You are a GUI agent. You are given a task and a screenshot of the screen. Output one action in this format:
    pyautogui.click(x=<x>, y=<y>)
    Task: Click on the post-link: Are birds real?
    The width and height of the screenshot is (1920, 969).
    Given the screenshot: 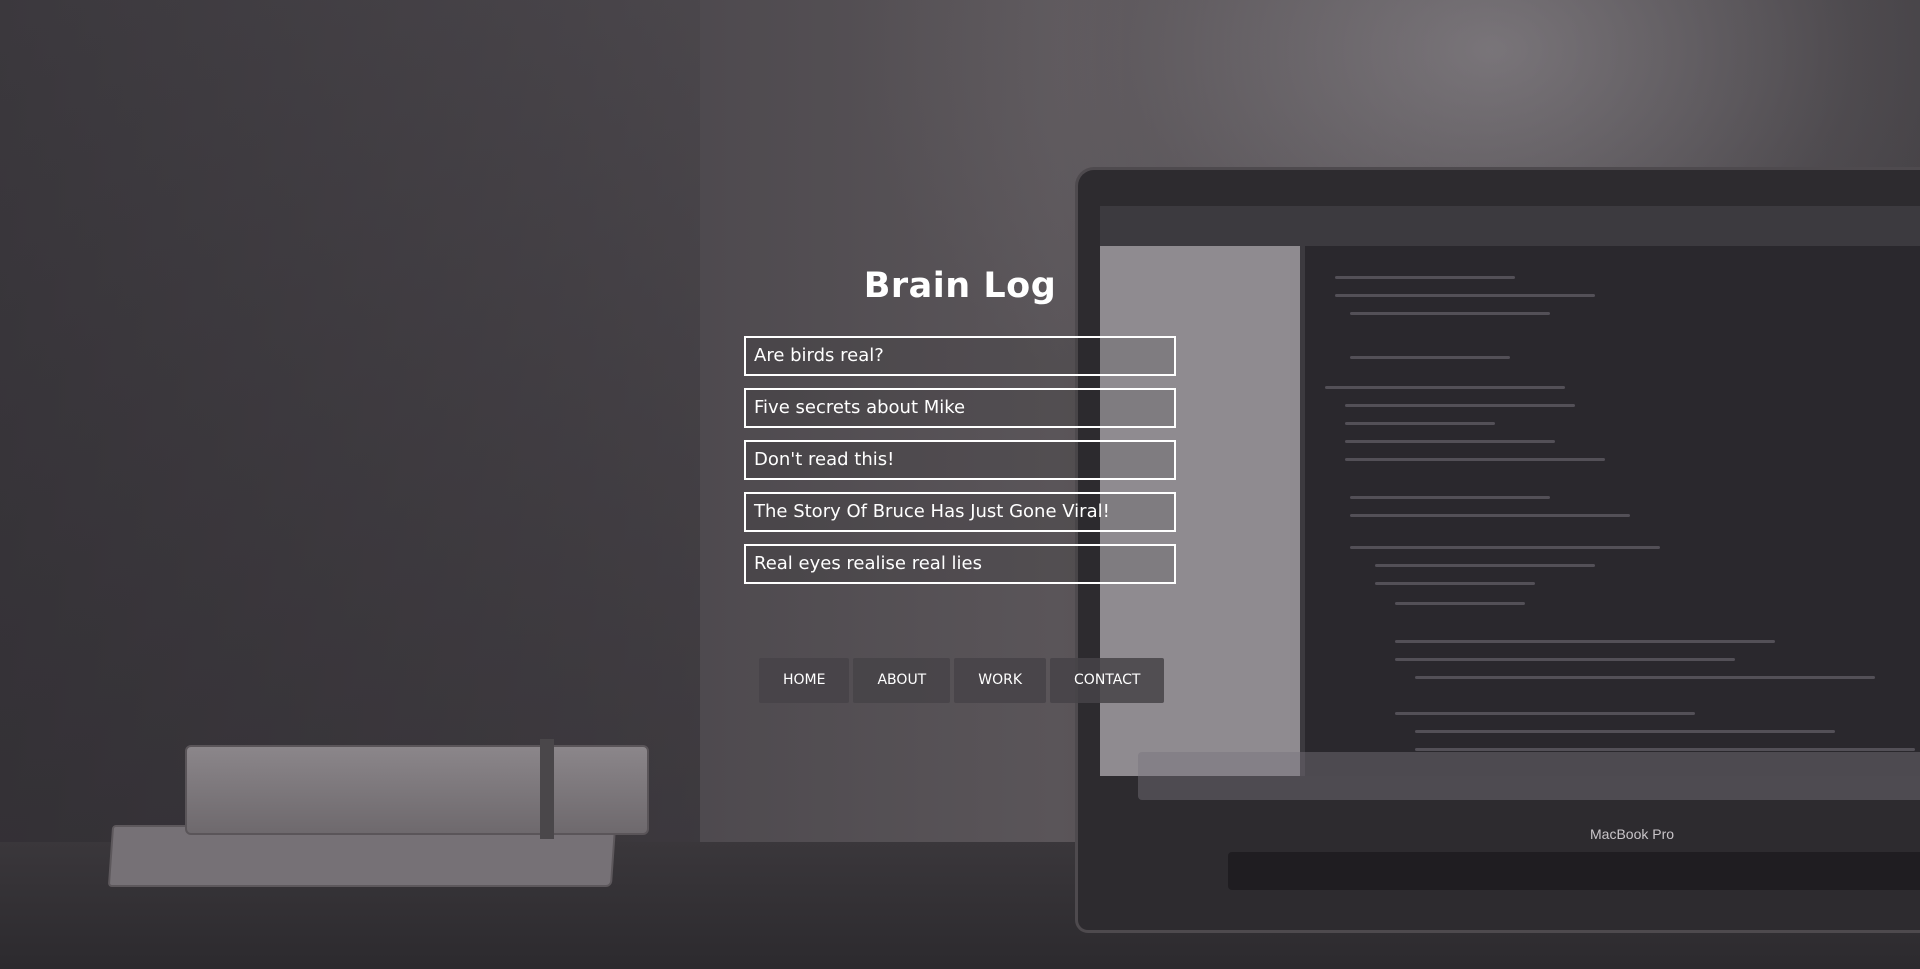 What is the action you would take?
    pyautogui.click(x=960, y=356)
    